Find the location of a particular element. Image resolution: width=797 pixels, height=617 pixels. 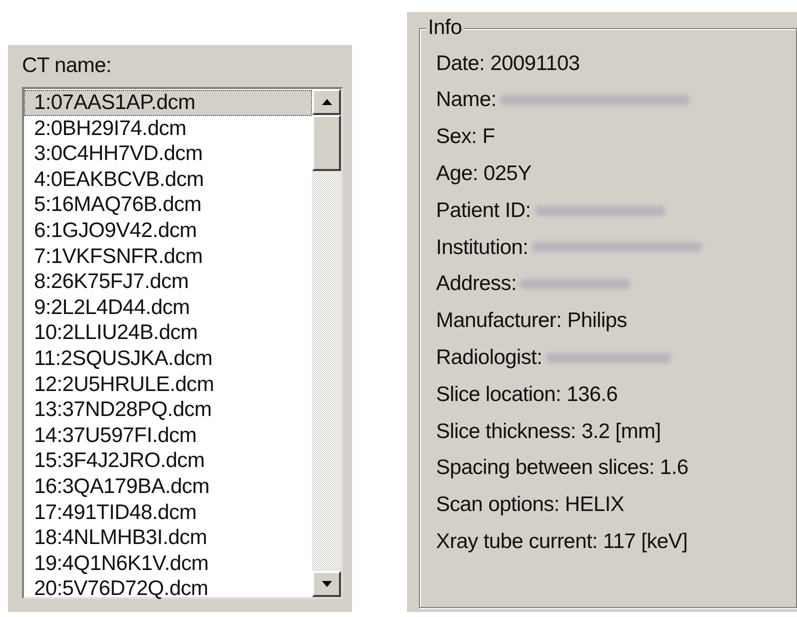

file-item: 6:1GJO9V42.dcm is located at coordinates (168, 231).